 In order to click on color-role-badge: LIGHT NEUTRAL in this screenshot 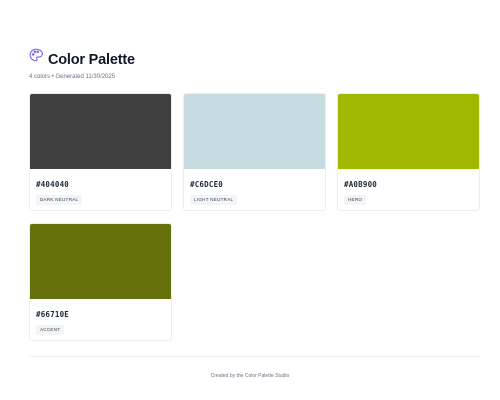, I will do `click(214, 200)`.